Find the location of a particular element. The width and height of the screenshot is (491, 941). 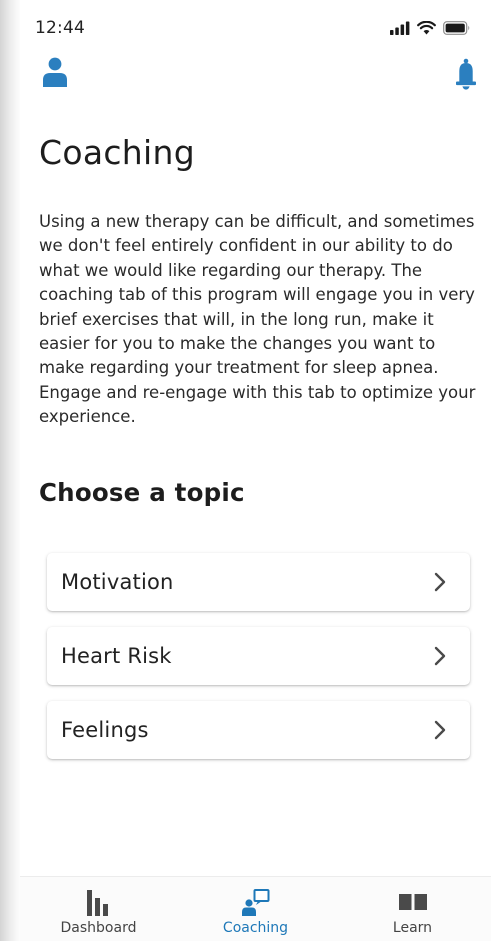

topic-label: Feelings is located at coordinates (105, 730).